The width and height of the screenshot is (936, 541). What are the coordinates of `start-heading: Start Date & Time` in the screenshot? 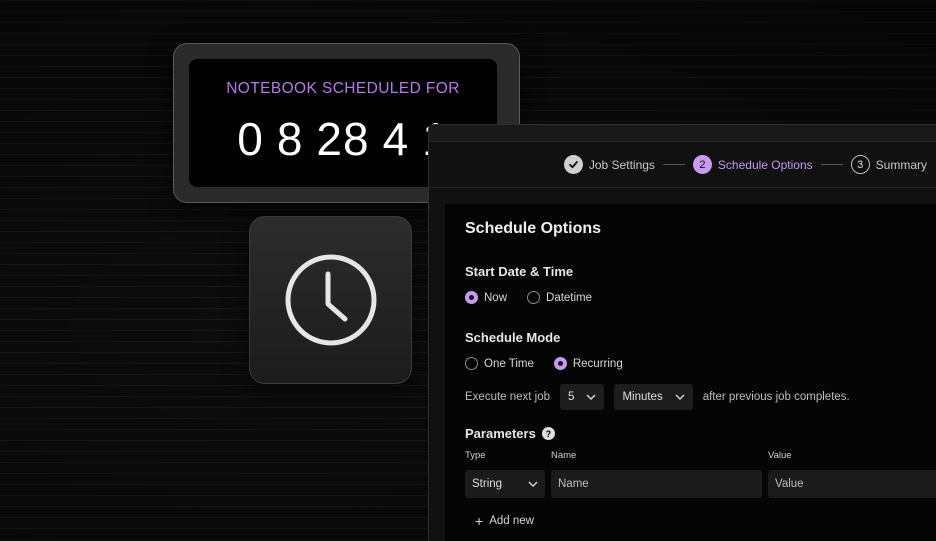 It's located at (519, 271).